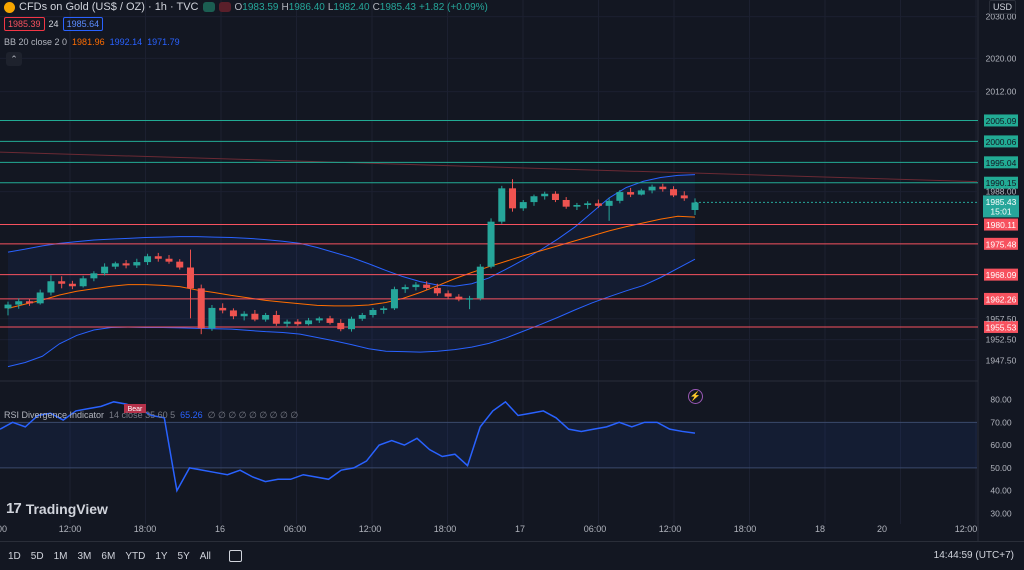 Image resolution: width=1024 pixels, height=570 pixels. I want to click on timeframe-buttons: 1D 5D 1M 3M 6M YTD 1Y 5Y All, so click(109, 556).